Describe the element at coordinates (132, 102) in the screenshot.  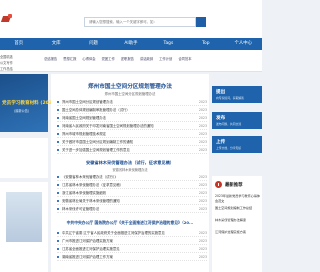
I see `list-item: 郑州市国土空间分区规划管理办法 2023` at that location.